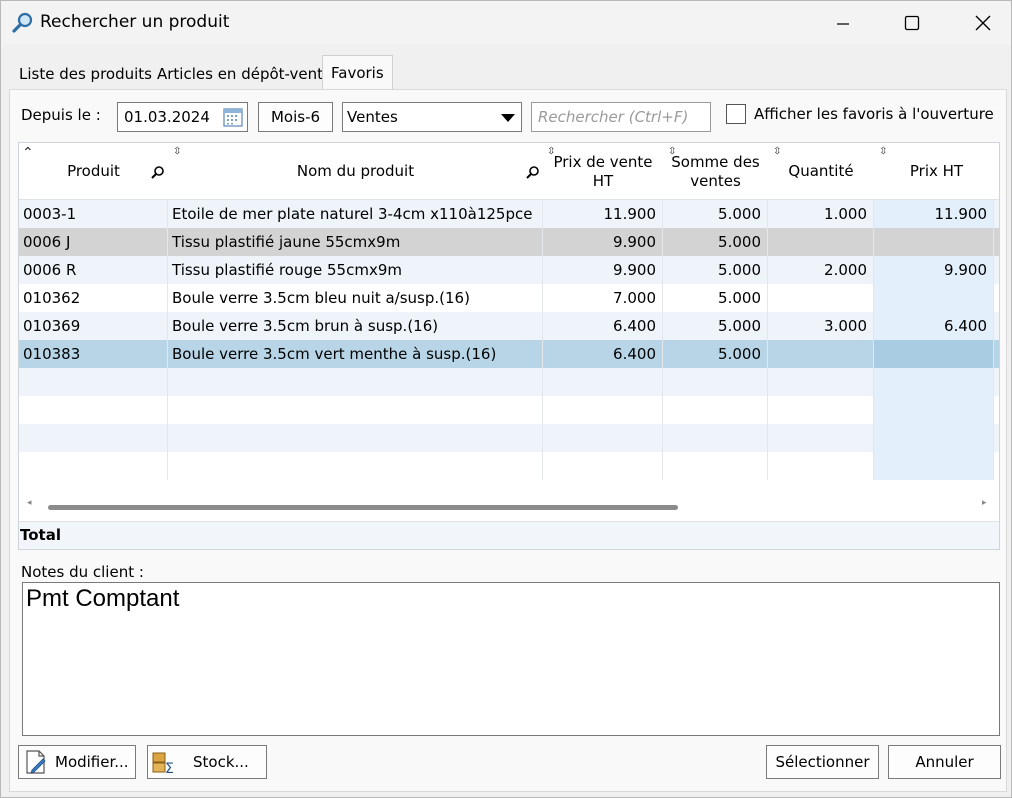  Describe the element at coordinates (363, 507) in the screenshot. I see `scrollbar-thumb` at that location.